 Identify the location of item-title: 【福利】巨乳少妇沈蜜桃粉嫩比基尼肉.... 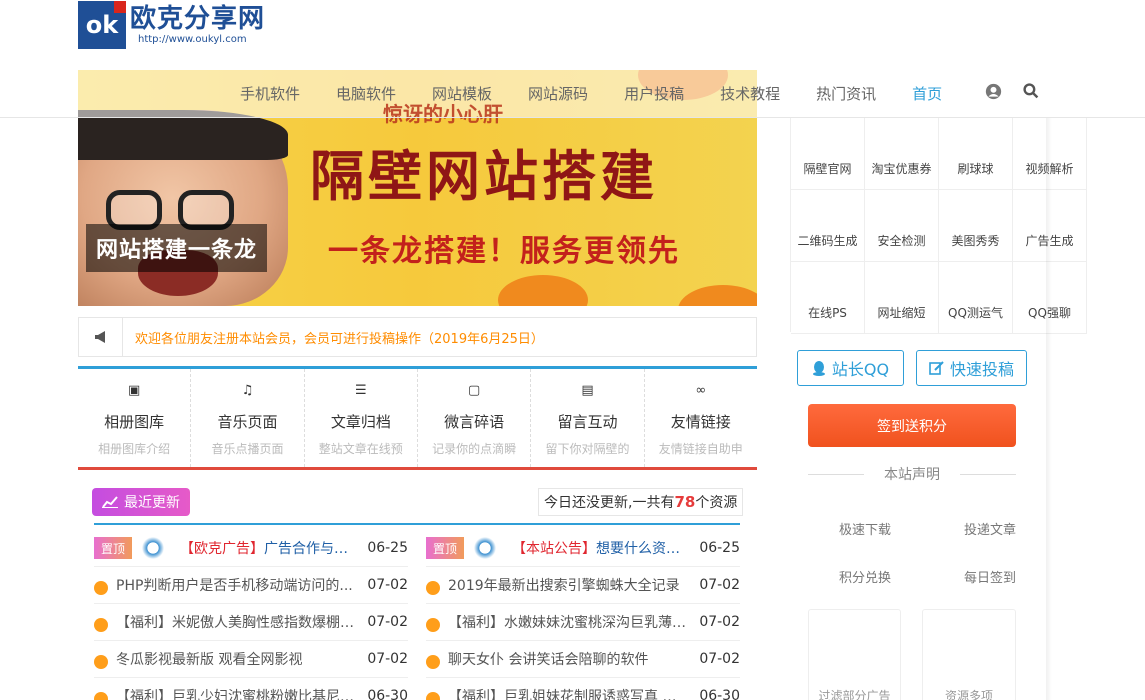
(240, 693).